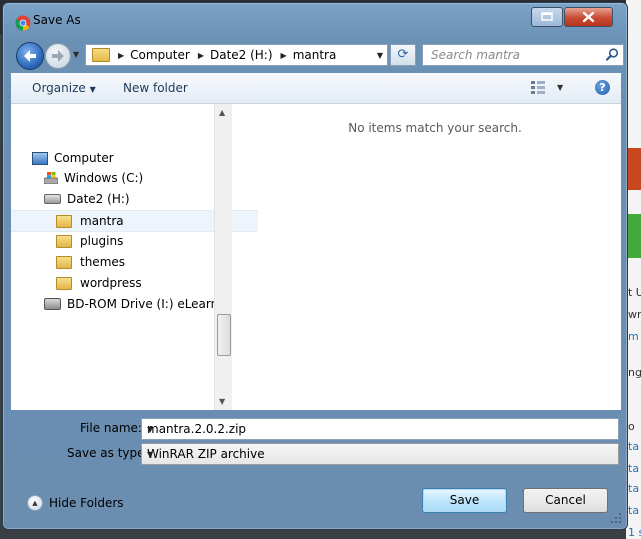 The width and height of the screenshot is (641, 539). I want to click on hide-folders-button: ▲ Hide Folders, so click(75, 503).